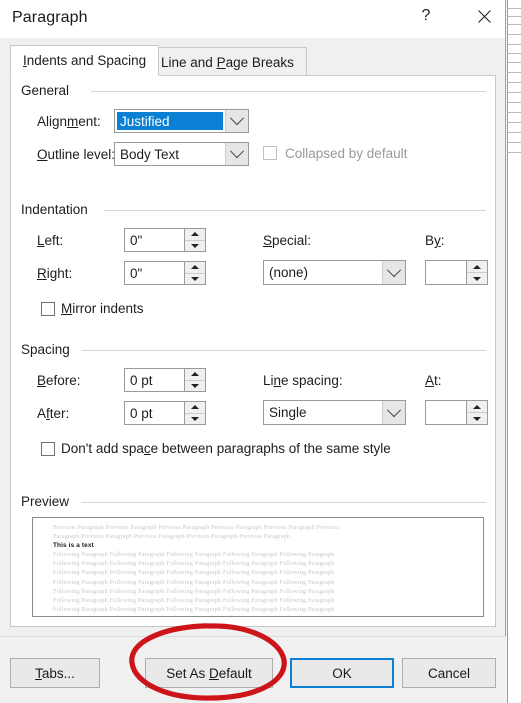 The image size is (521, 703). Describe the element at coordinates (270, 153) in the screenshot. I see `collapsed-by-default-checkbox` at that location.